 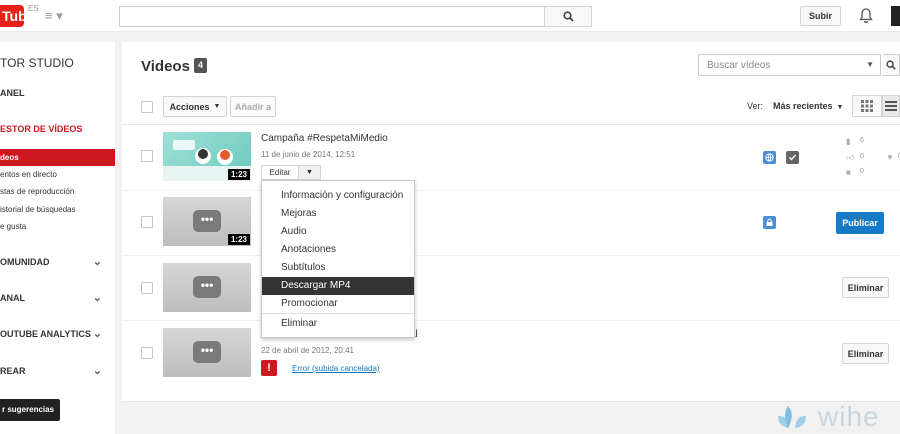 I want to click on edit-button: Editar, so click(x=280, y=172).